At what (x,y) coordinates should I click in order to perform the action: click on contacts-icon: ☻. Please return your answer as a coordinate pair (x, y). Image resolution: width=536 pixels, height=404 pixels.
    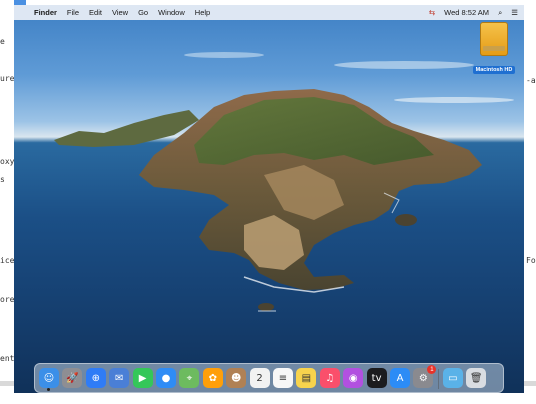
    Looking at the image, I should click on (236, 378).